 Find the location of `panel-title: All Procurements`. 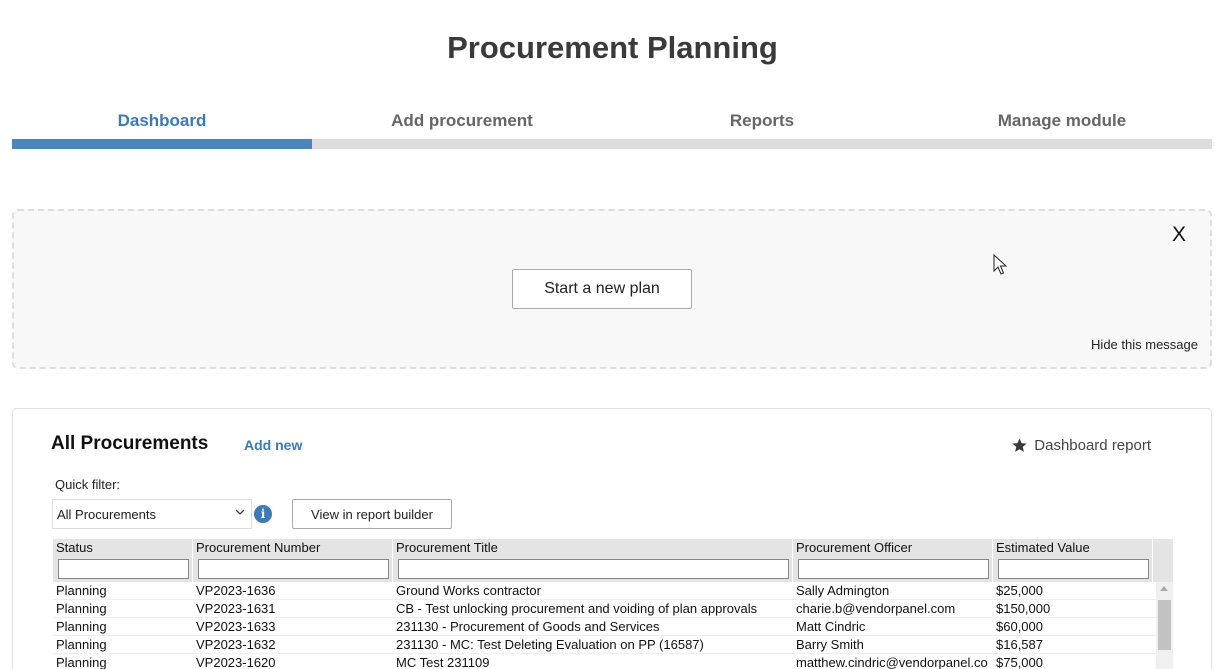

panel-title: All Procurements is located at coordinates (130, 443).